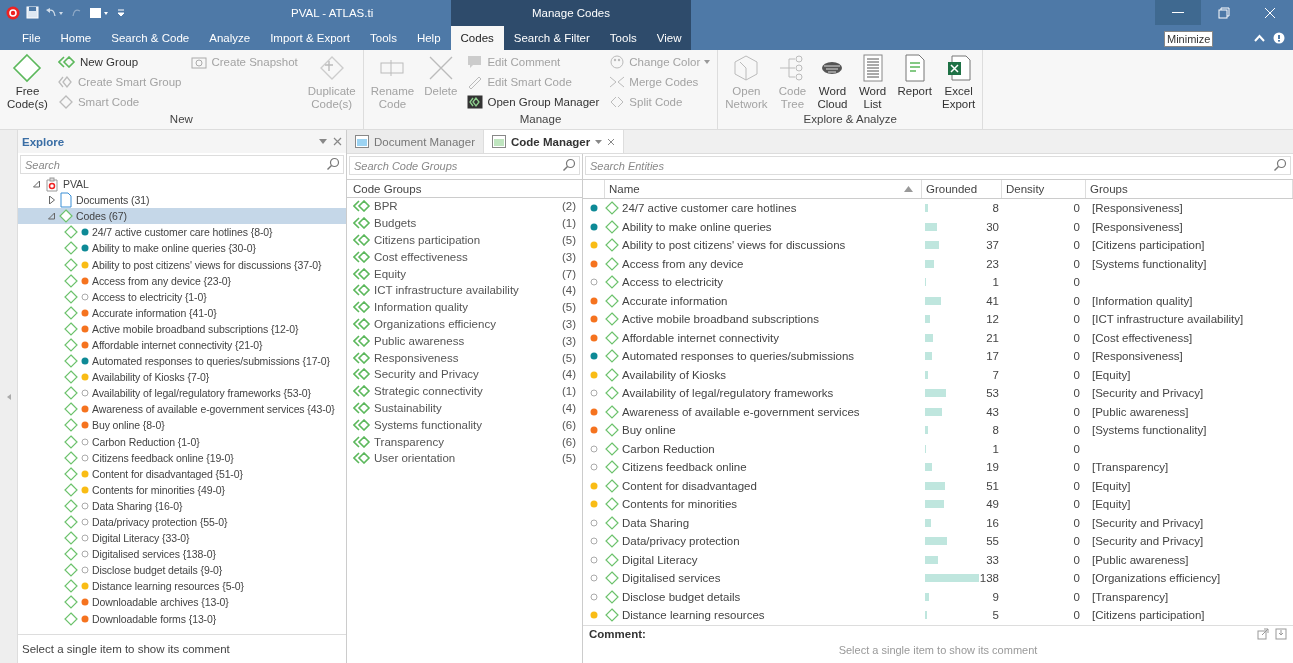 The height and width of the screenshot is (663, 1293). What do you see at coordinates (464, 290) in the screenshot?
I see `code-group-item: ICT infrastructure availability (4)` at bounding box center [464, 290].